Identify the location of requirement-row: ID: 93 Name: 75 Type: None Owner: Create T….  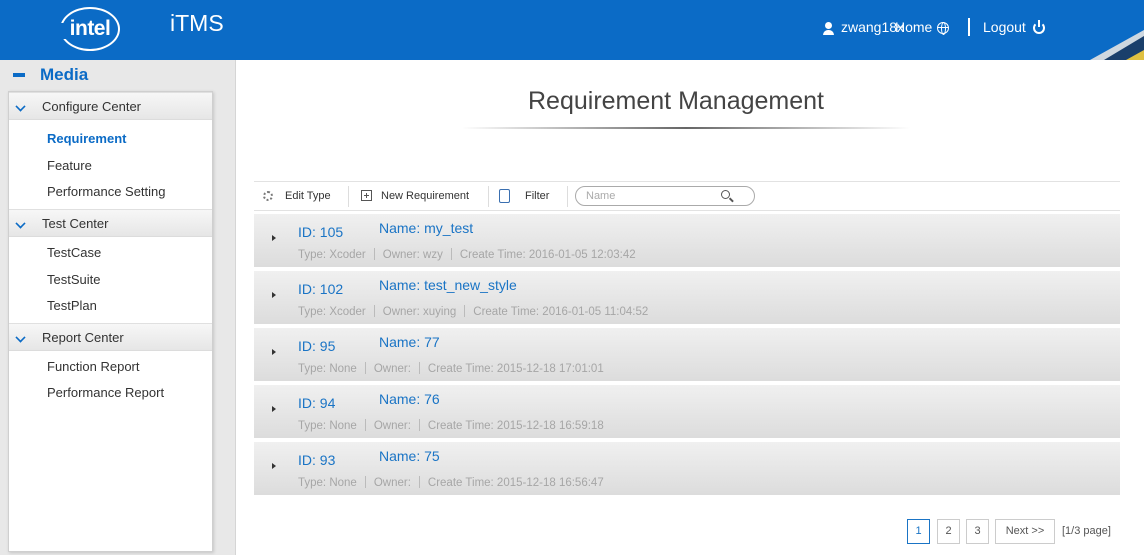
(687, 469).